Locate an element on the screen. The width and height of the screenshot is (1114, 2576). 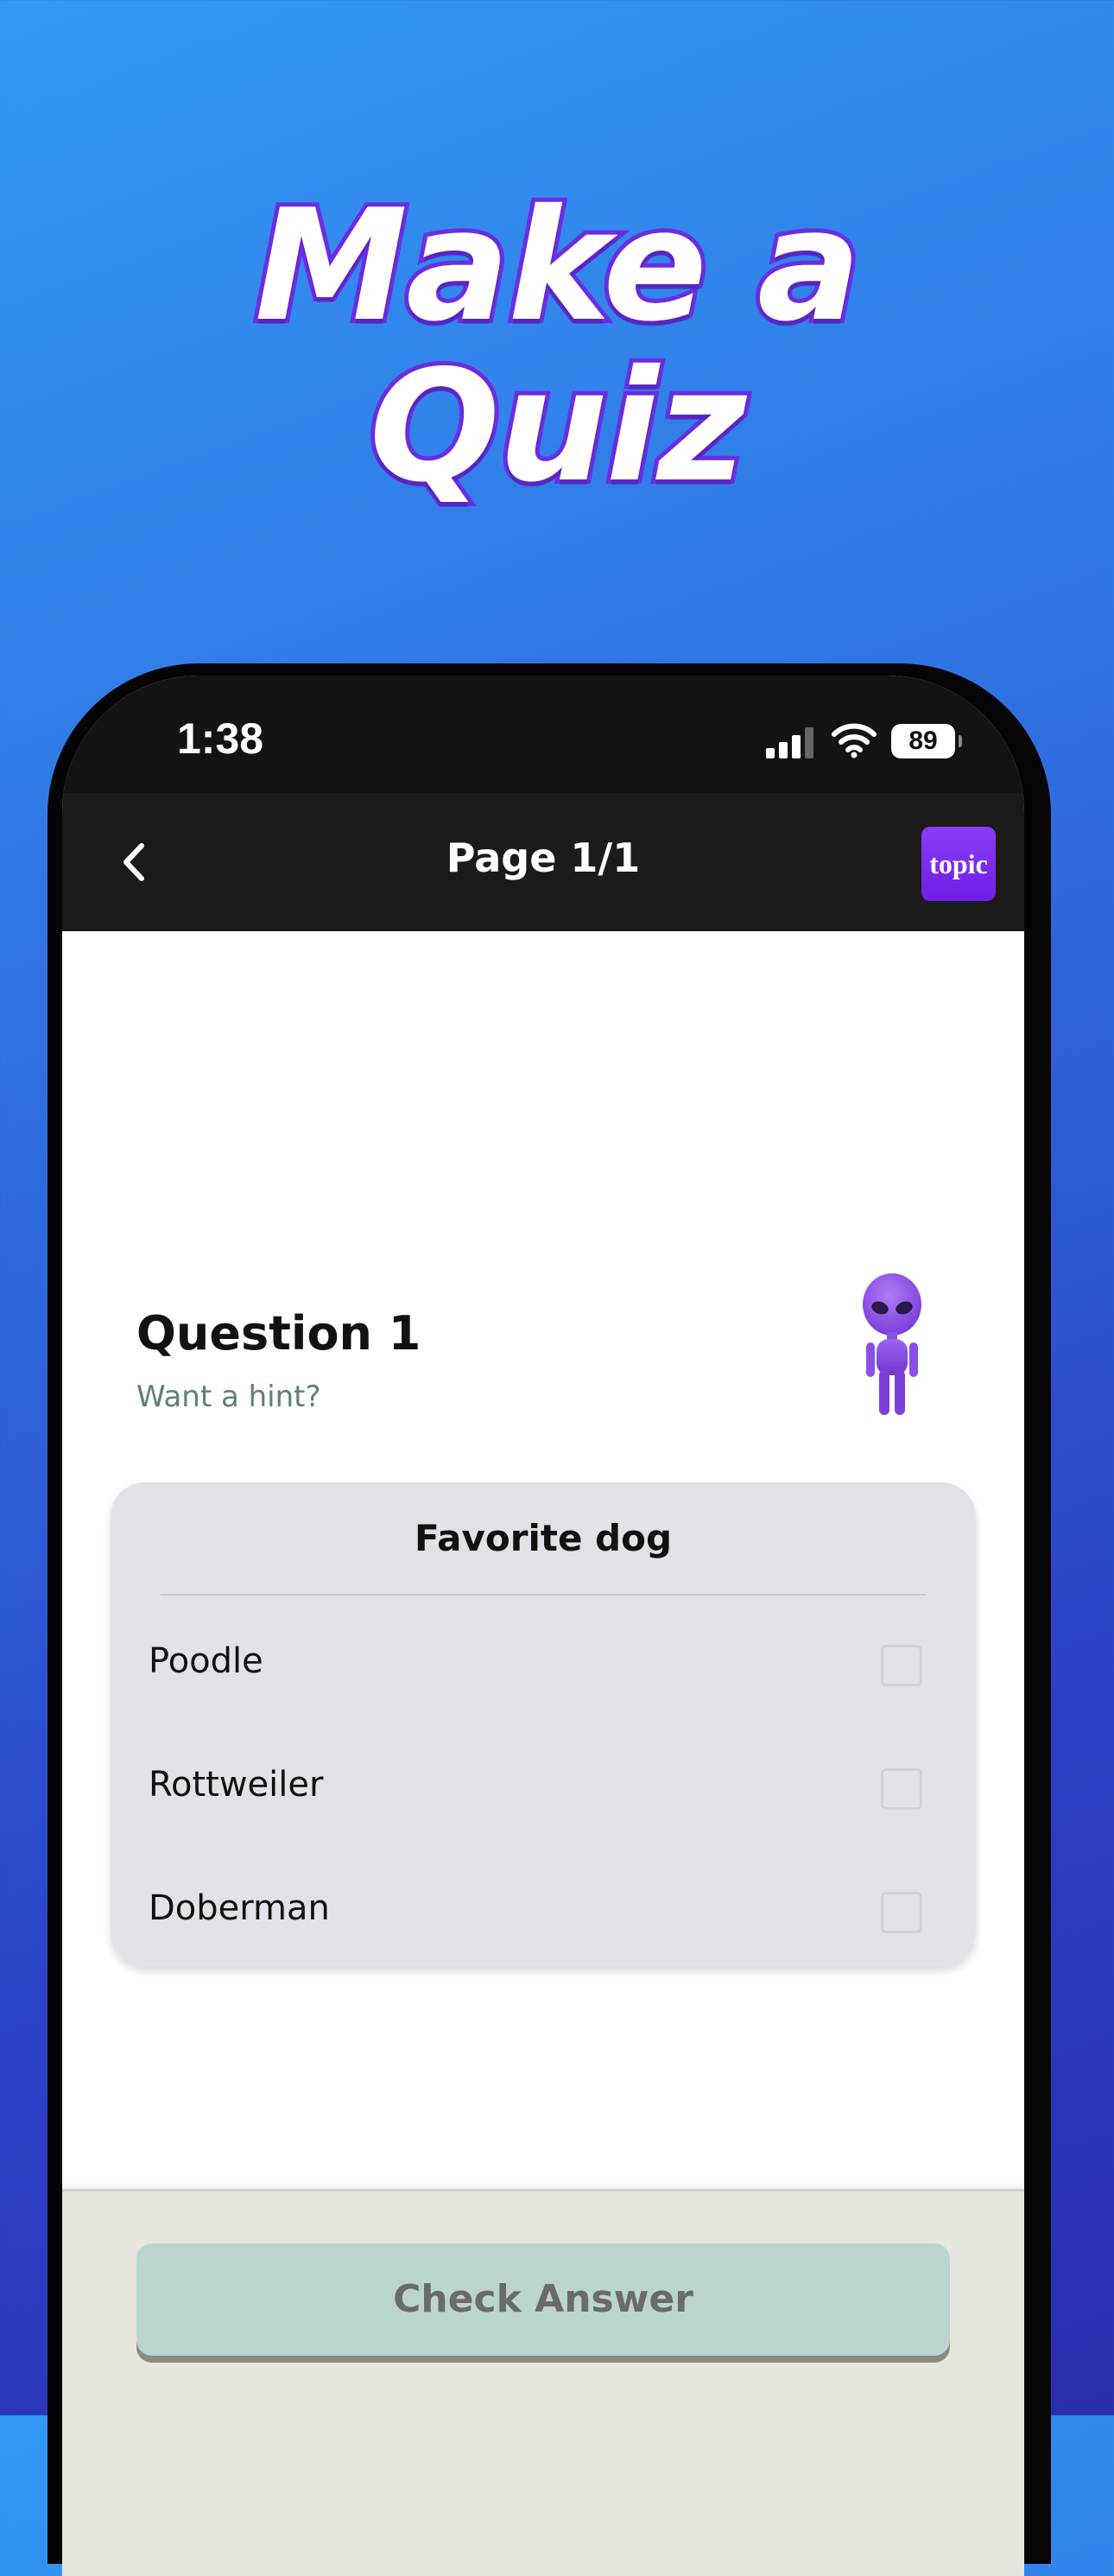
option-label: Rottweiler is located at coordinates (236, 1785).